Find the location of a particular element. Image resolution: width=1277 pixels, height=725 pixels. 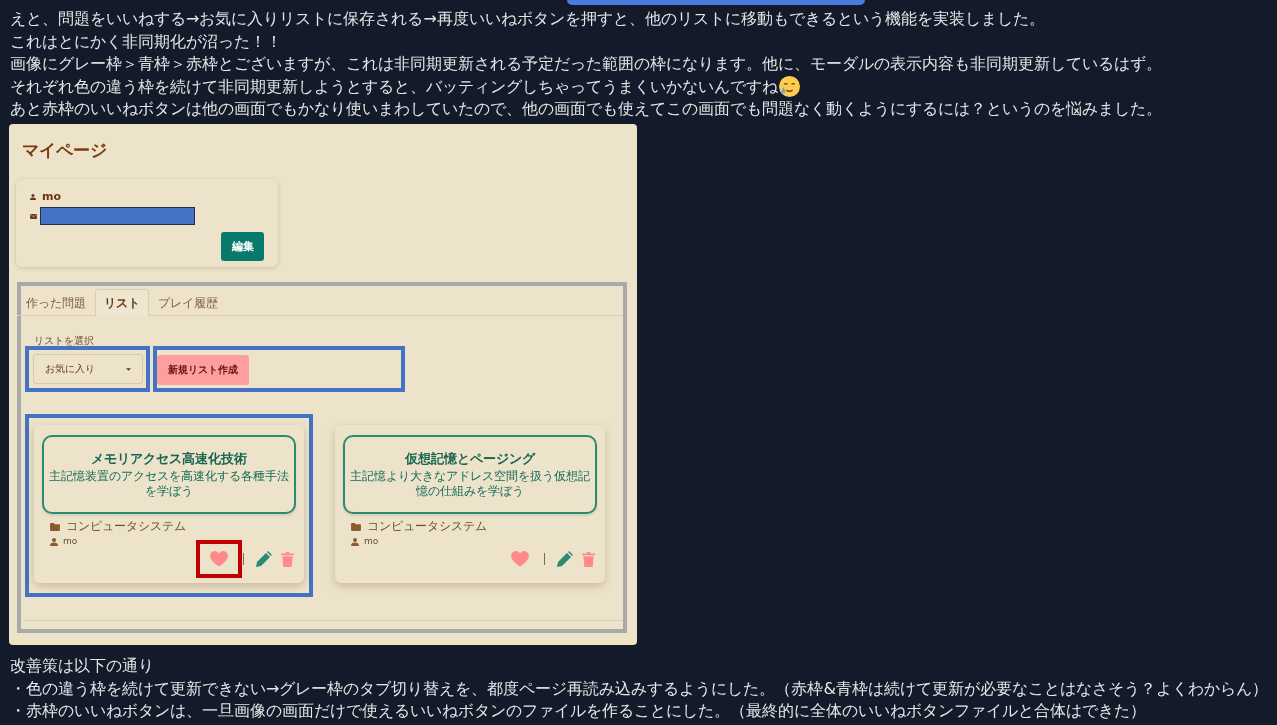

tab: 作った問題 is located at coordinates (56, 302).